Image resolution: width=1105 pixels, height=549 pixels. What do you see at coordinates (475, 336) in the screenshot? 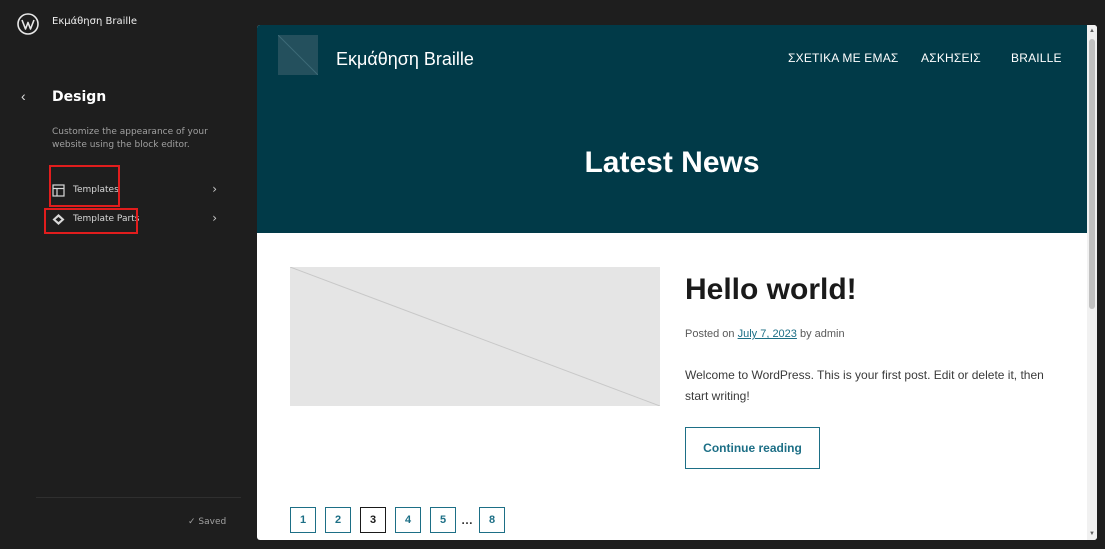
I see `featured-image-placeholder` at bounding box center [475, 336].